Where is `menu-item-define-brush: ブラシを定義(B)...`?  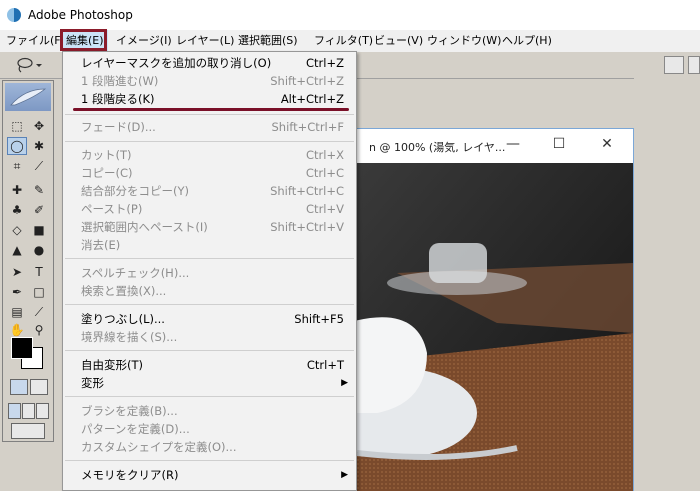
menu-item-define-brush: ブラシを定義(B)... is located at coordinates (209, 411).